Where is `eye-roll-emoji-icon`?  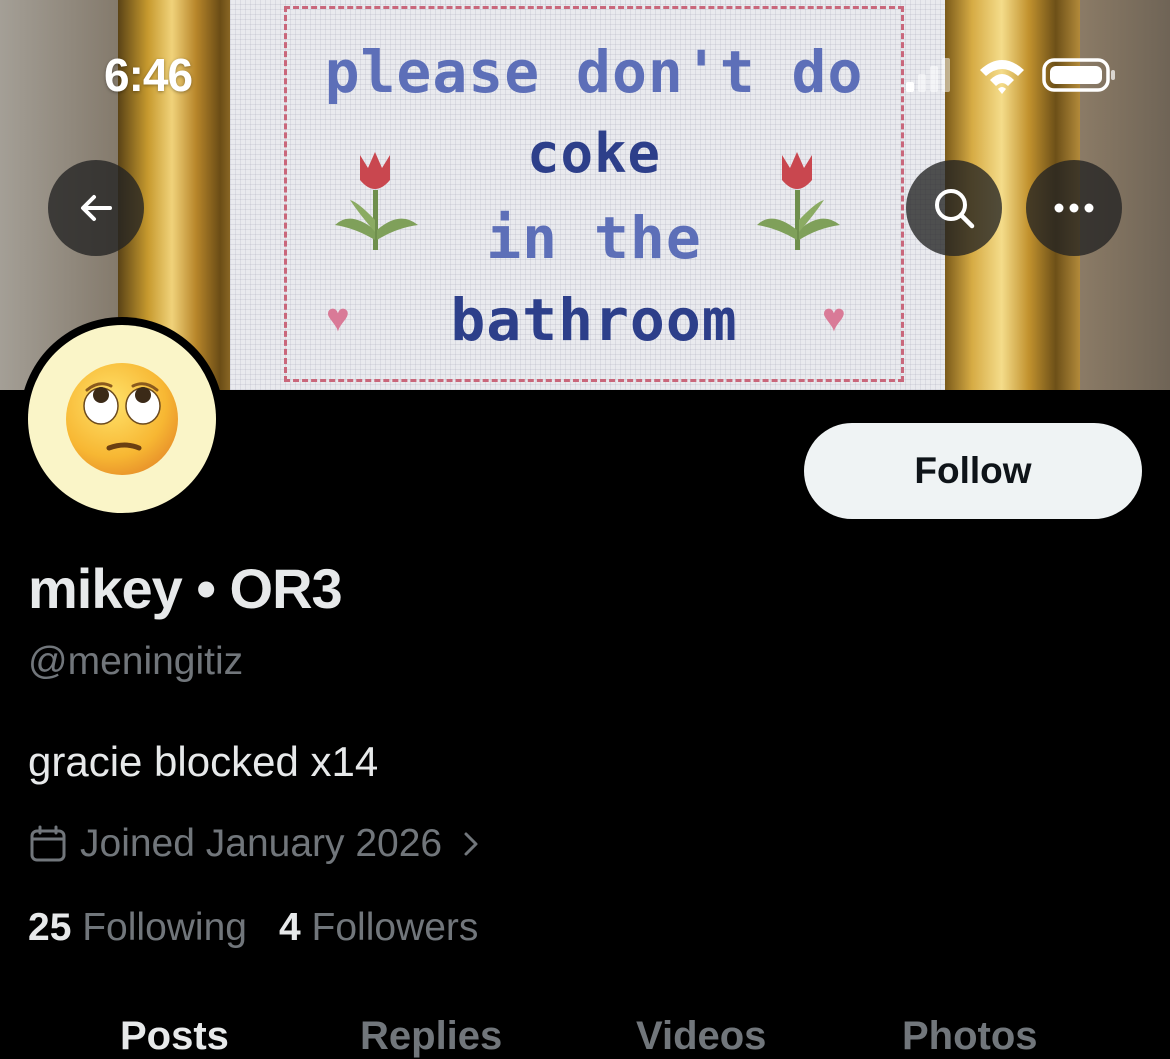 eye-roll-emoji-icon is located at coordinates (122, 419).